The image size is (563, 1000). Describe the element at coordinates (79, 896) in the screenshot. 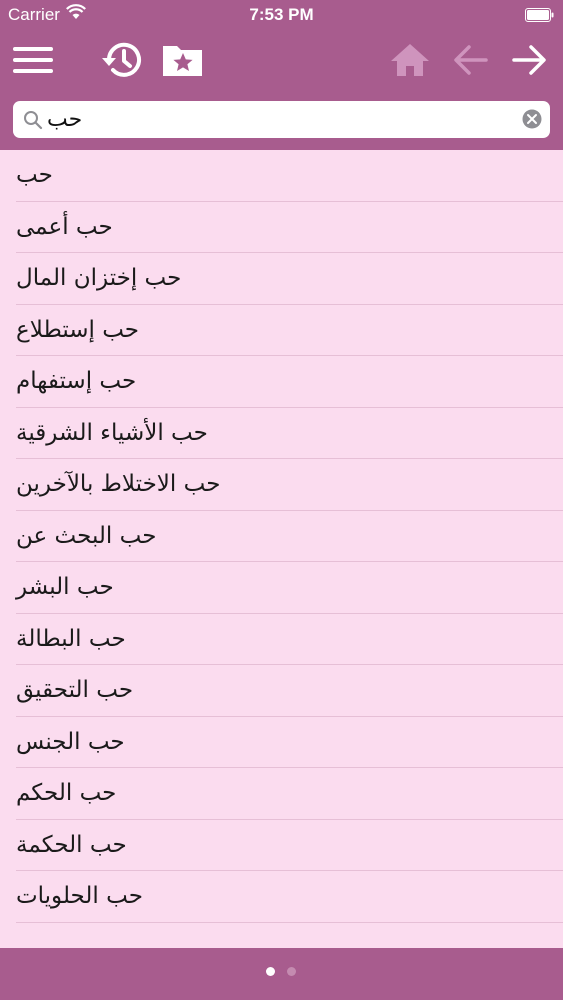

I see `list-item-label: حب الحلويات` at that location.